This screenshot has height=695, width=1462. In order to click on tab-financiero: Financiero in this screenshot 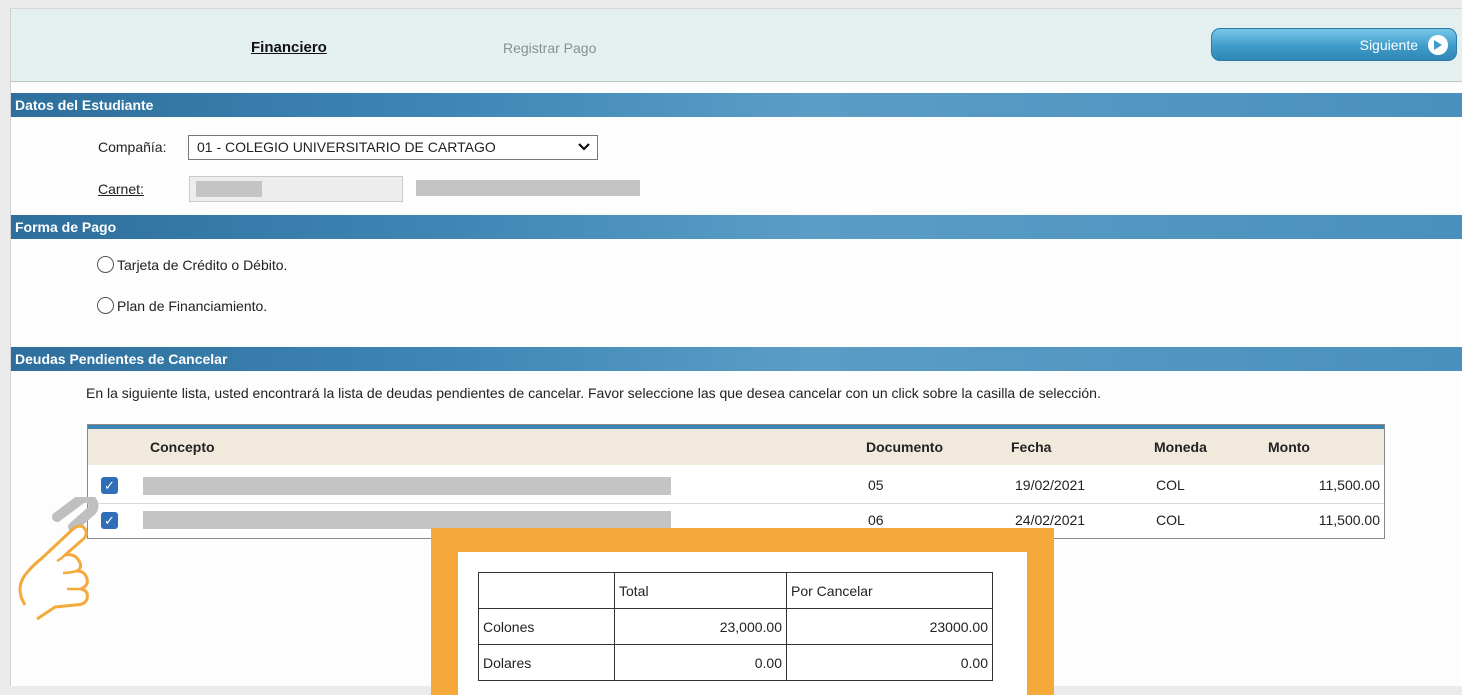, I will do `click(289, 47)`.